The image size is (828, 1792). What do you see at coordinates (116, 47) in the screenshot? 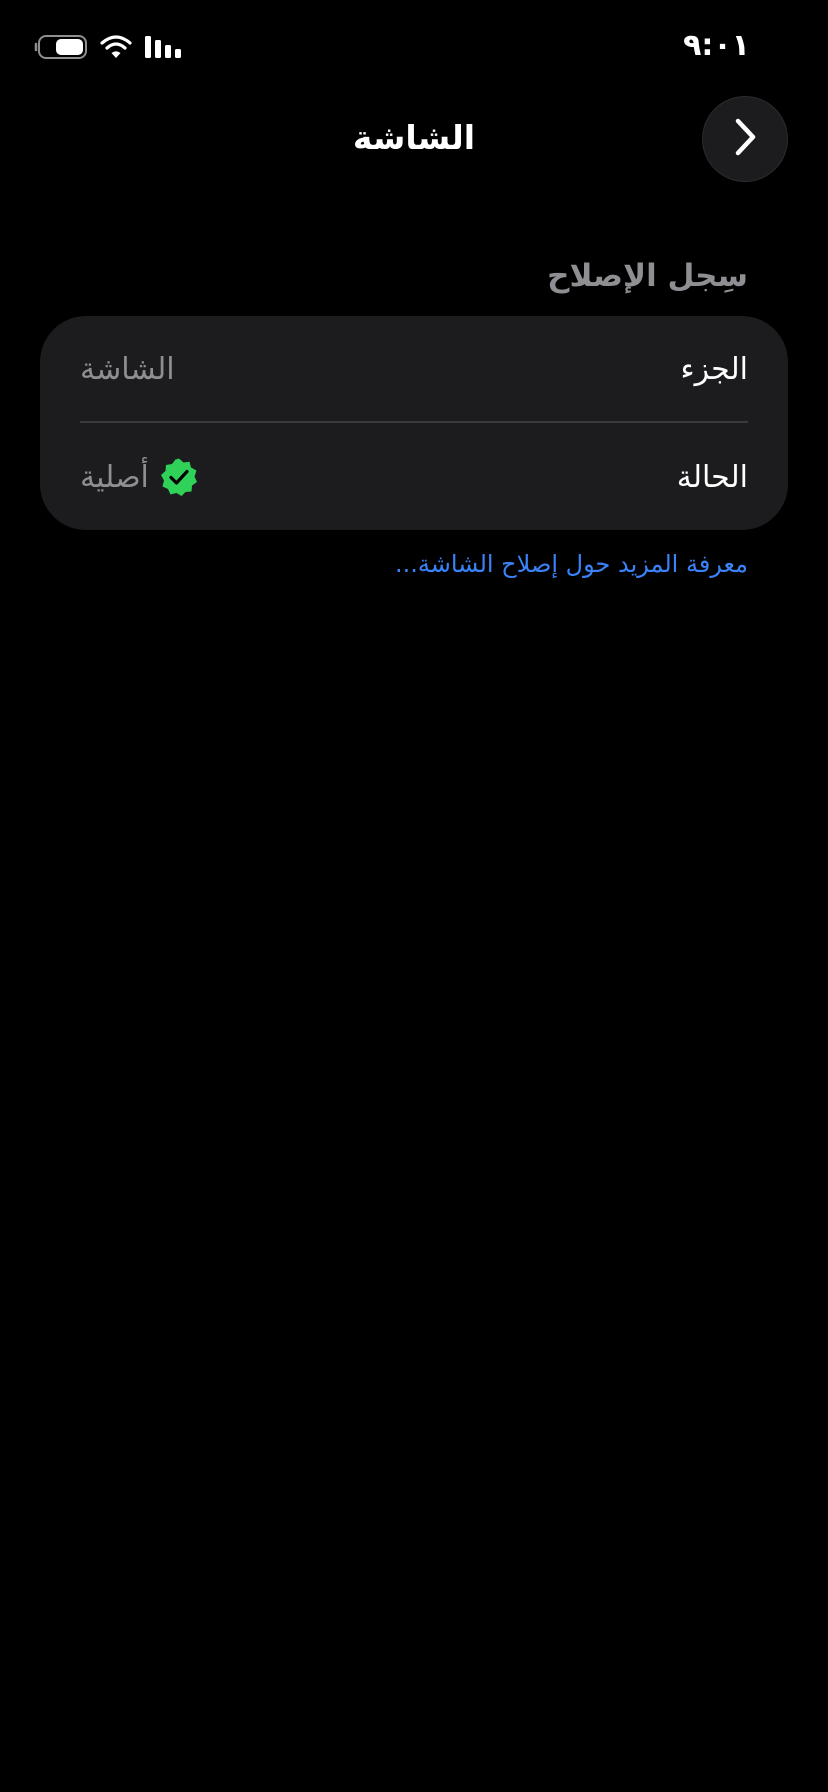
I see `wifi-icon` at bounding box center [116, 47].